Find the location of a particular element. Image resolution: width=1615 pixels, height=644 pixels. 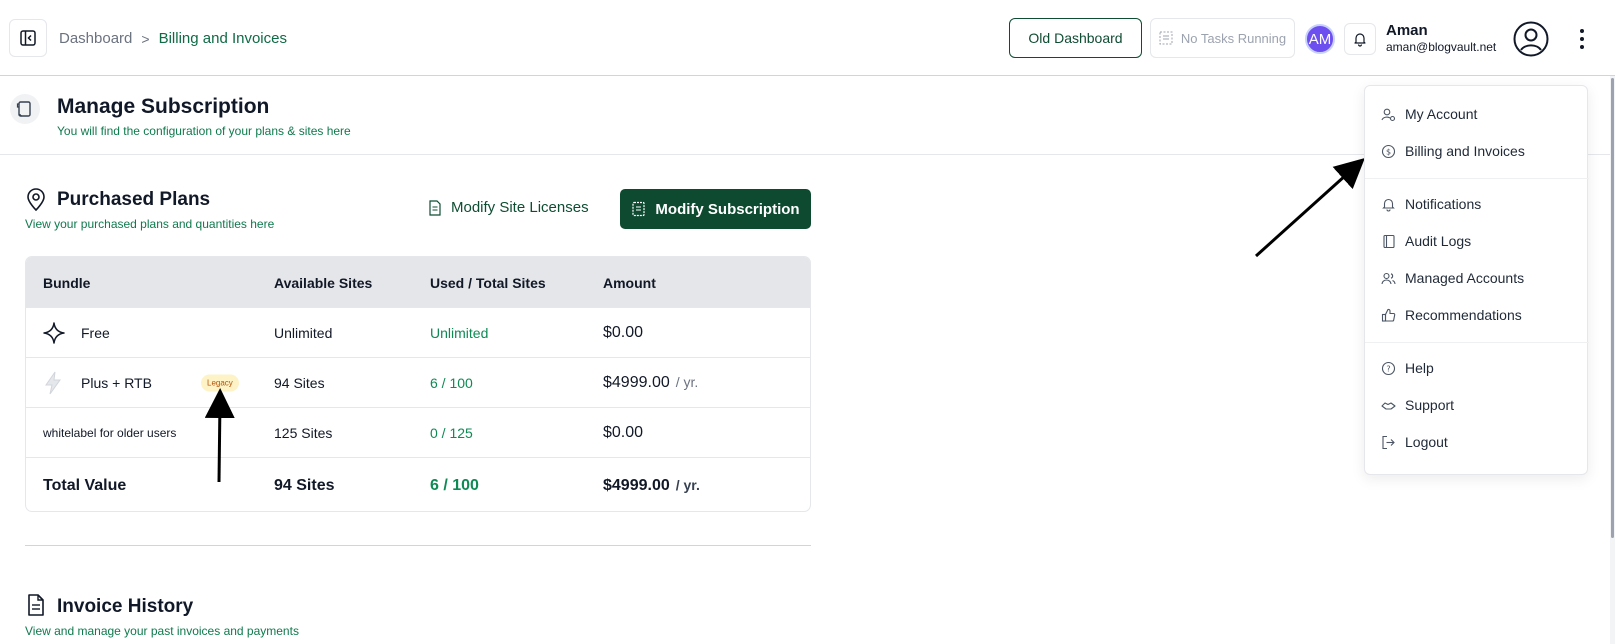

old-dashboard-button: Old Dashboard is located at coordinates (1075, 38).